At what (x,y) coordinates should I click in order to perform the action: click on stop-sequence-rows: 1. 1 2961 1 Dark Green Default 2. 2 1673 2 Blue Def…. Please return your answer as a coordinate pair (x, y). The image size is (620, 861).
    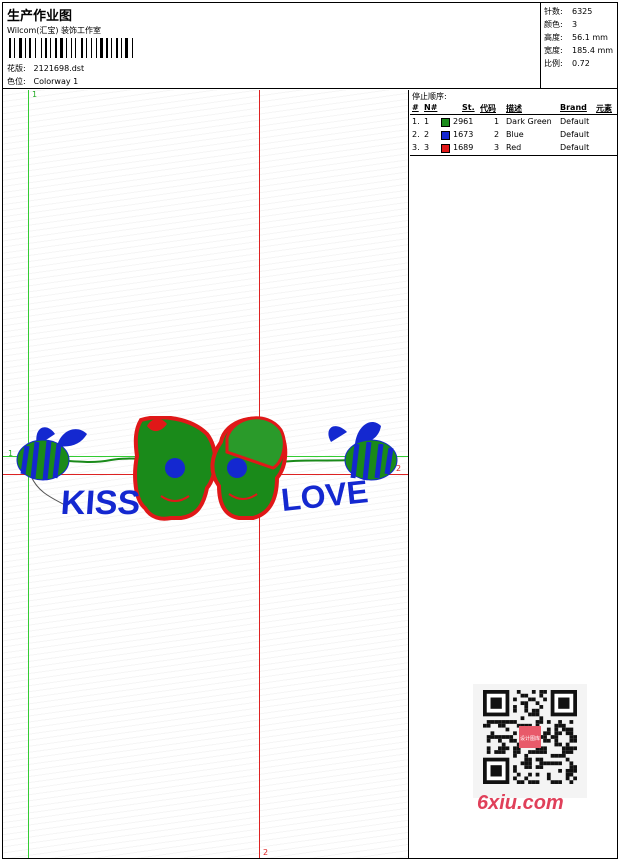
    Looking at the image, I should click on (513, 136).